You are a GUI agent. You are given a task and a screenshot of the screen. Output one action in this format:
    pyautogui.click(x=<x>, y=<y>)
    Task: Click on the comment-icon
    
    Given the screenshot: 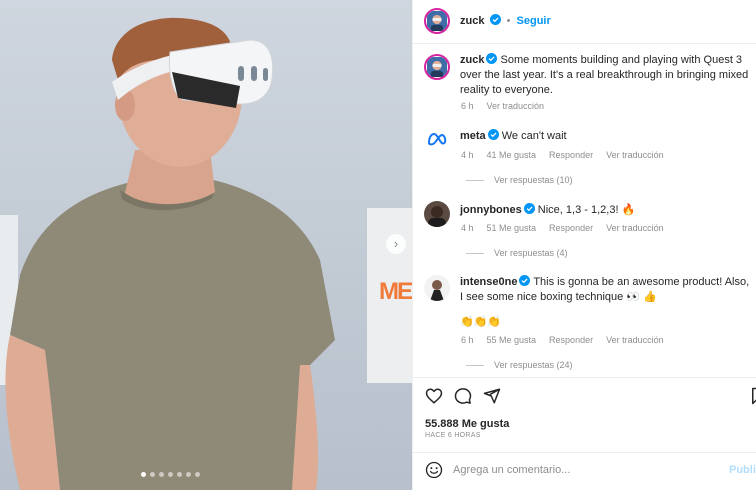 What is the action you would take?
    pyautogui.click(x=463, y=396)
    